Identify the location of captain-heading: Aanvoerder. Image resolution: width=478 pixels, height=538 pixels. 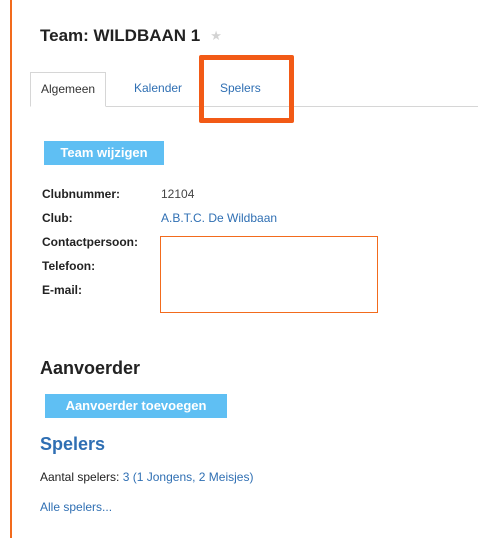
(90, 368).